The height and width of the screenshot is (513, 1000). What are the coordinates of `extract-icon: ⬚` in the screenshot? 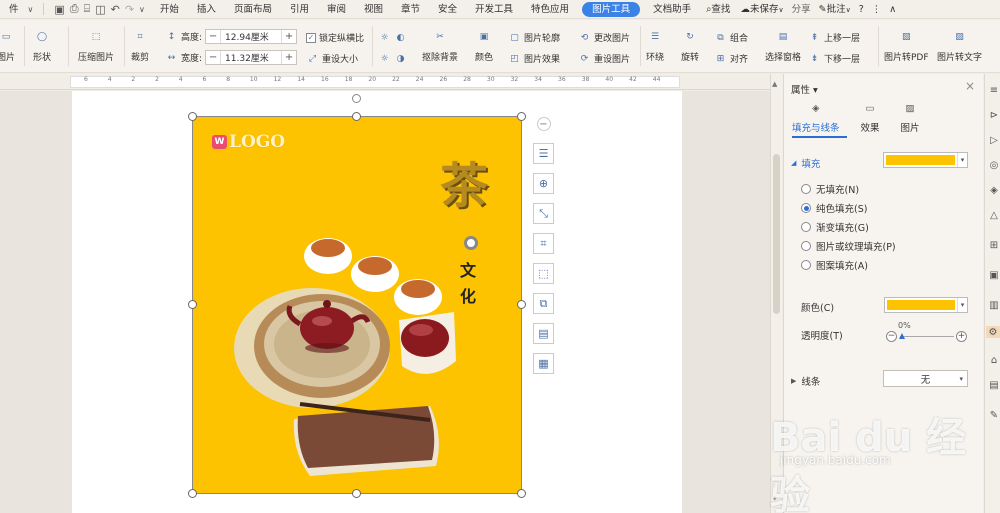 It's located at (543, 273).